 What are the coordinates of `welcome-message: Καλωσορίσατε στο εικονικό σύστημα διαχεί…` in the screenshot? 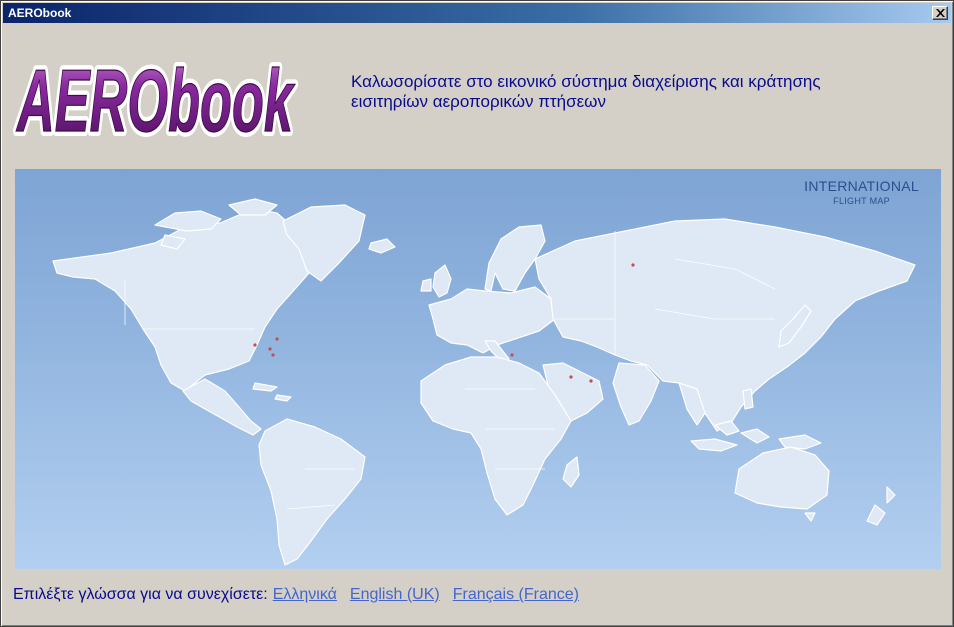 It's located at (631, 92).